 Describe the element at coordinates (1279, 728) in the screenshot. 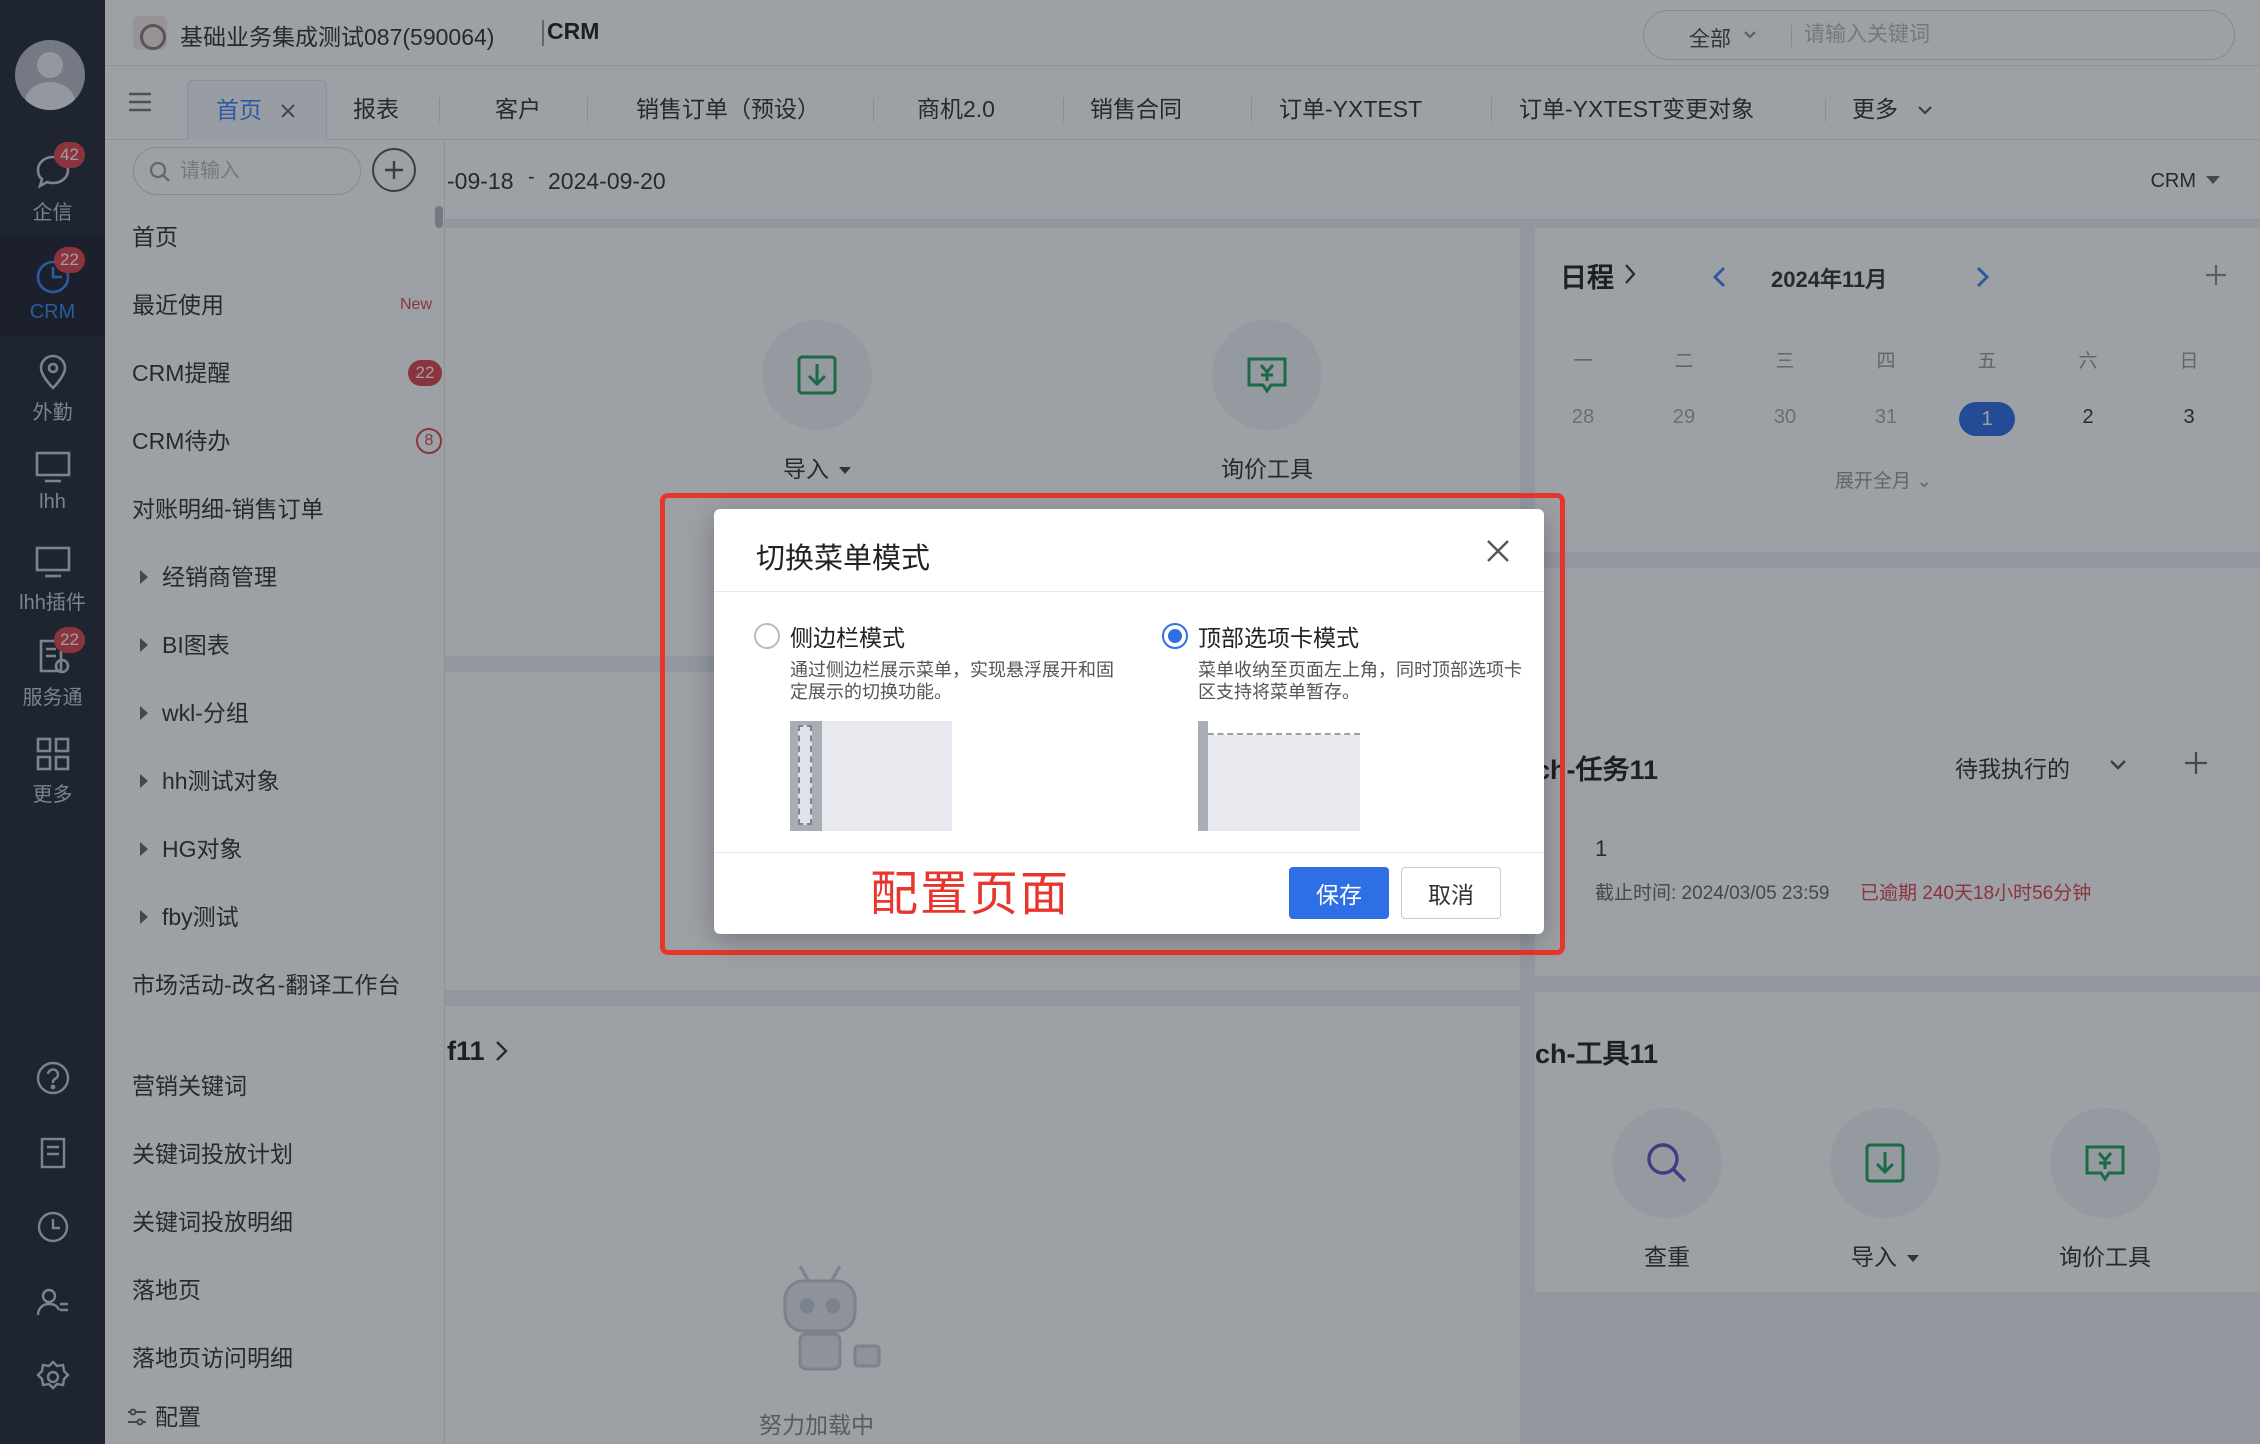

I see `preview-topbar` at that location.